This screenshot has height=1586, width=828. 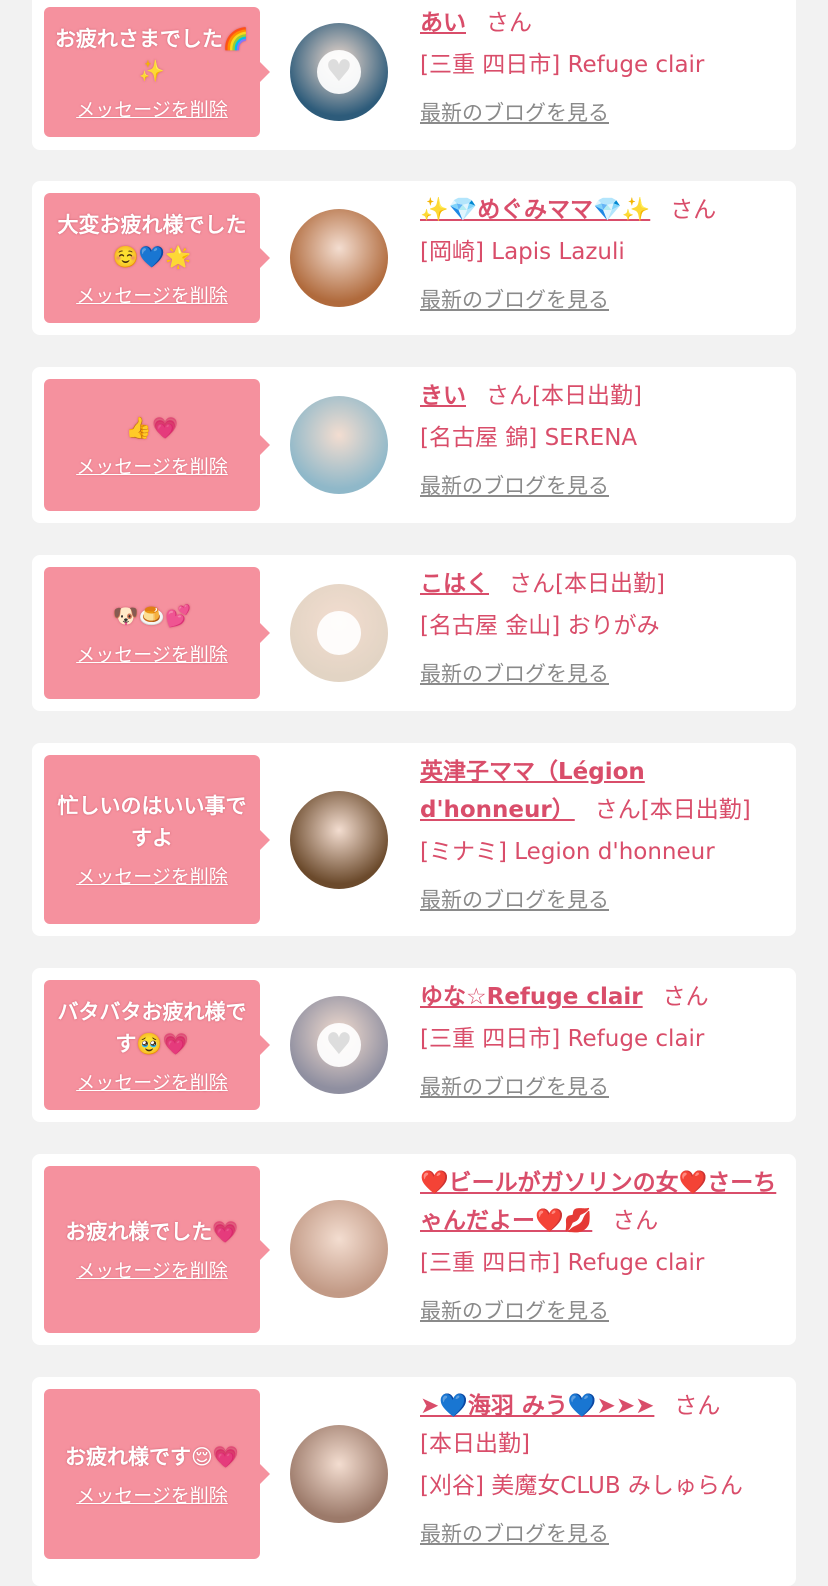 What do you see at coordinates (531, 997) in the screenshot?
I see `cast-name-link: ゆな☆Refuge clair` at bounding box center [531, 997].